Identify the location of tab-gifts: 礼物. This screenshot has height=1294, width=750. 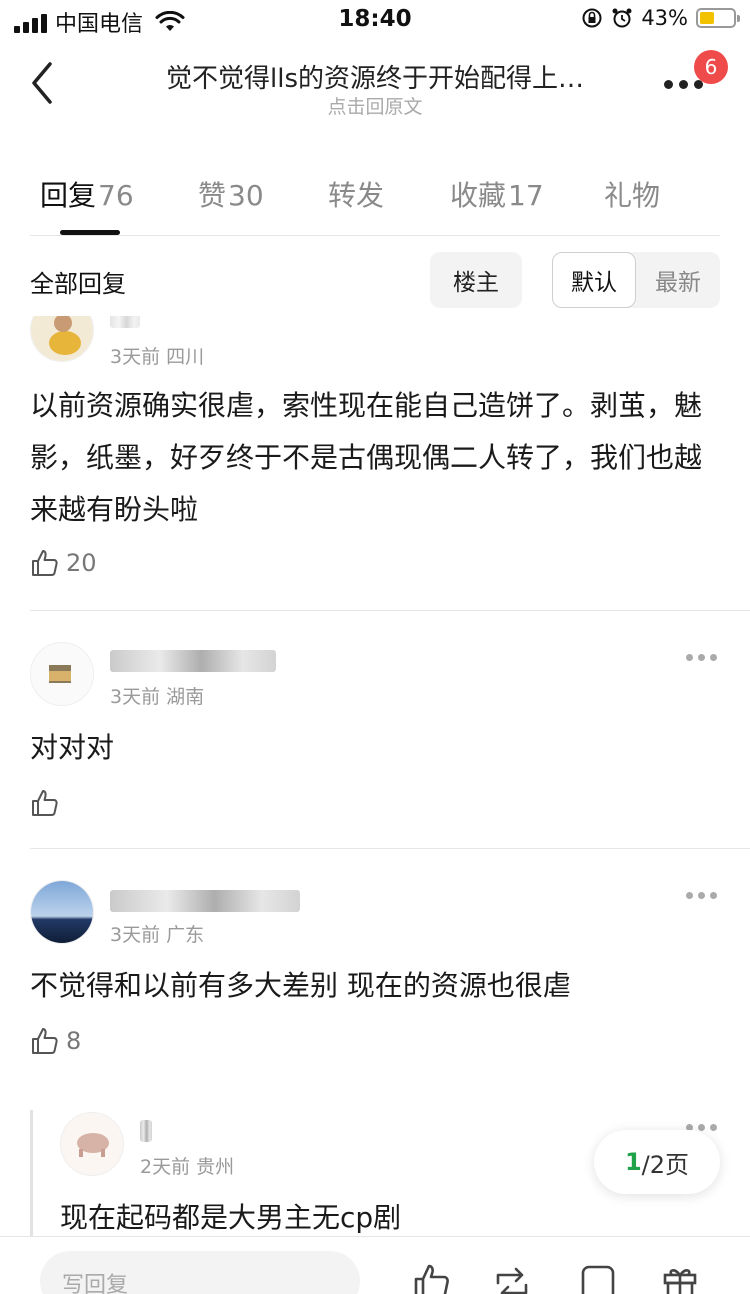
(633, 194).